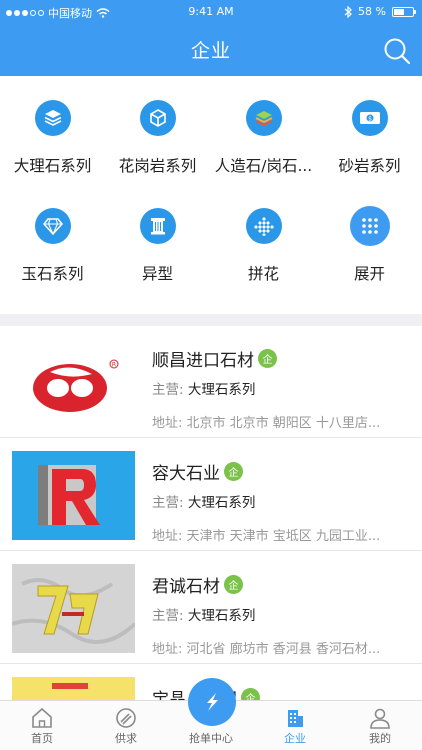 The height and width of the screenshot is (750, 422). What do you see at coordinates (380, 738) in the screenshot?
I see `tab-label: 我的` at bounding box center [380, 738].